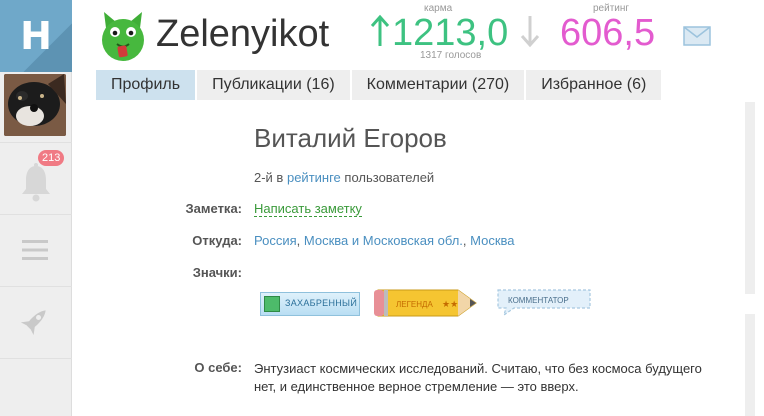  What do you see at coordinates (697, 36) in the screenshot?
I see `mail-icon` at bounding box center [697, 36].